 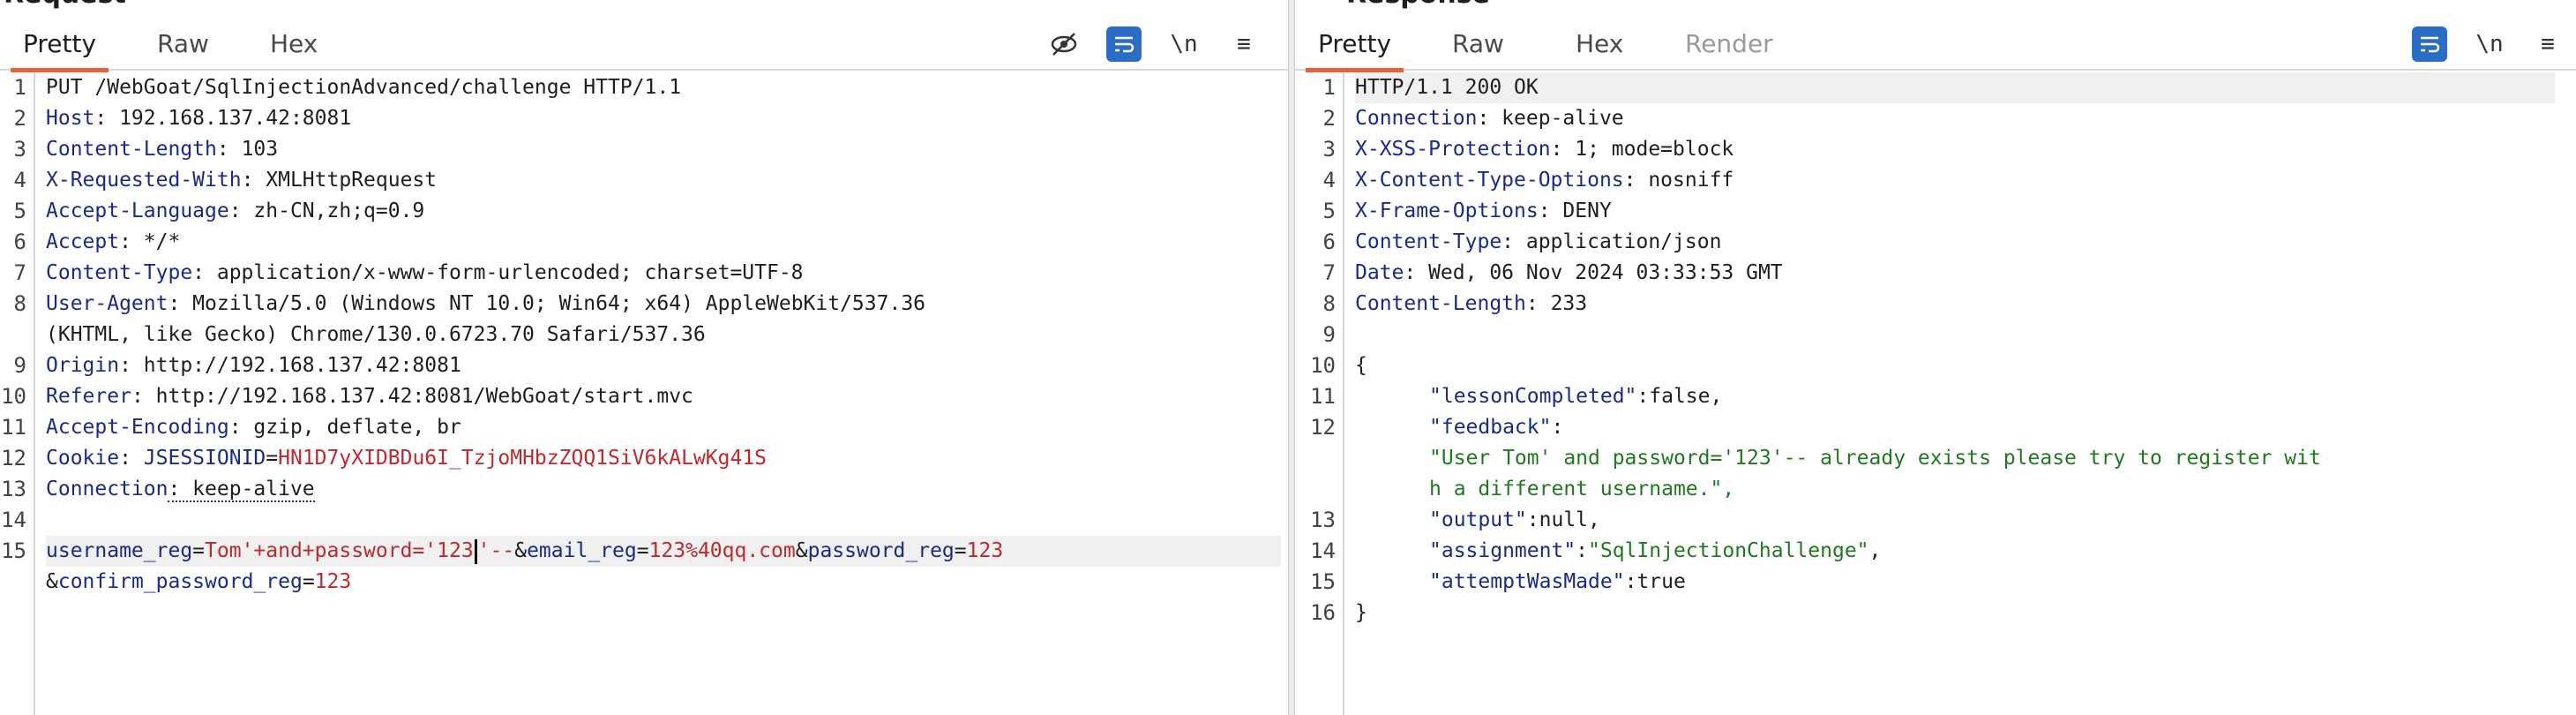 I want to click on request-line-gutter: 1 2 3 4 5 6 7 8 9 10 11 12 13 14 15, so click(x=18, y=394).